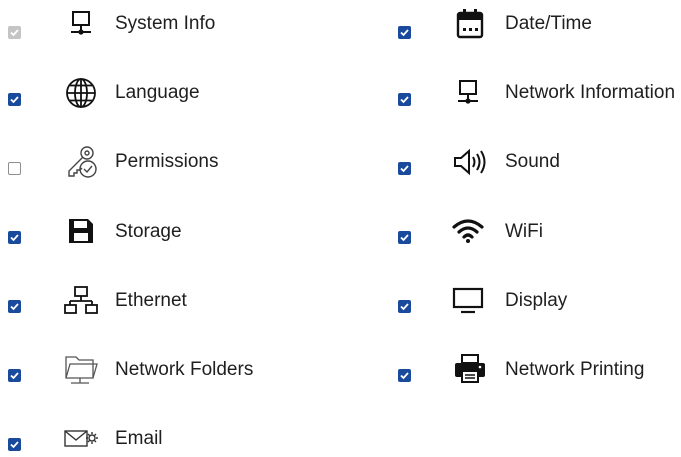 This screenshot has height=457, width=681. What do you see at coordinates (184, 369) in the screenshot?
I see `network-folders-label: Network Folders` at bounding box center [184, 369].